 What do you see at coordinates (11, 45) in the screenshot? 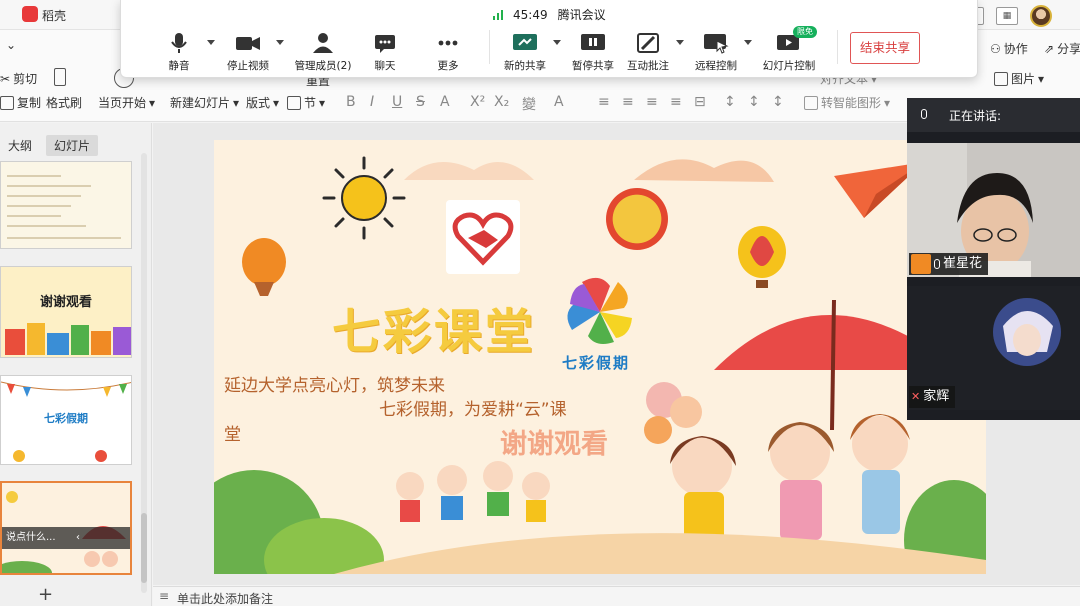
I see `home-dropdown: ⌄` at bounding box center [11, 45].